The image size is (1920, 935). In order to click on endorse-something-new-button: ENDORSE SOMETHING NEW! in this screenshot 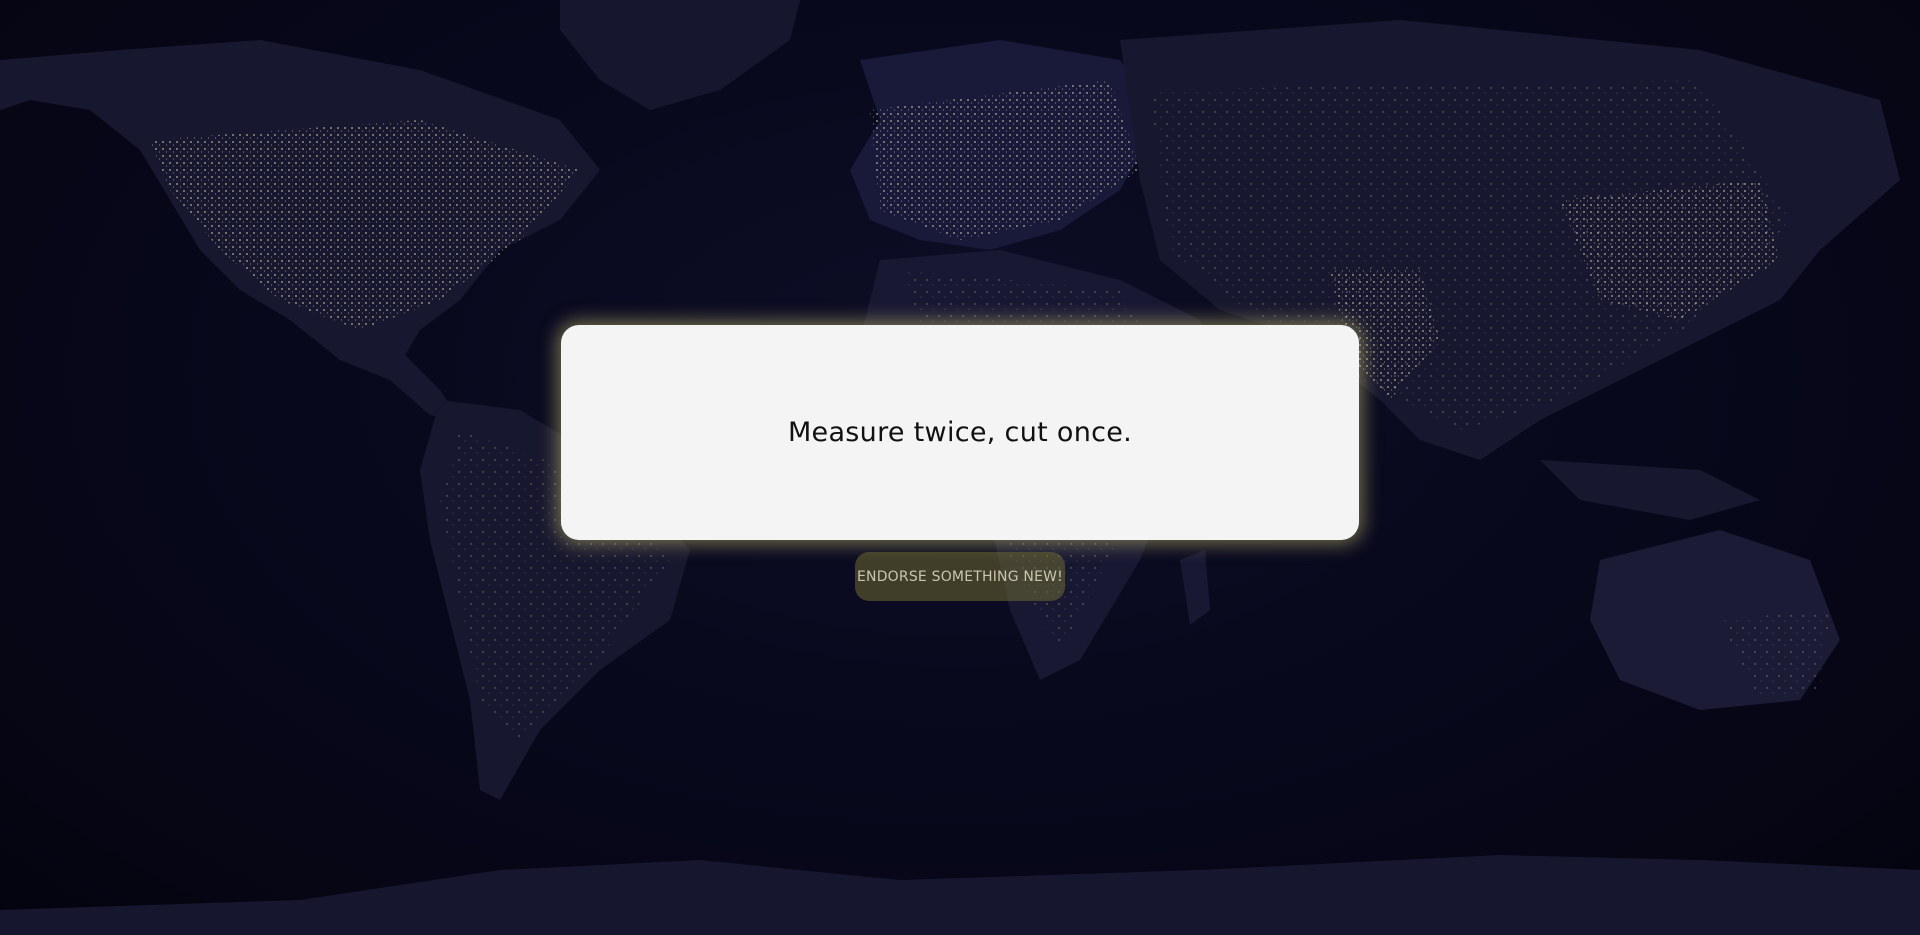, I will do `click(960, 576)`.